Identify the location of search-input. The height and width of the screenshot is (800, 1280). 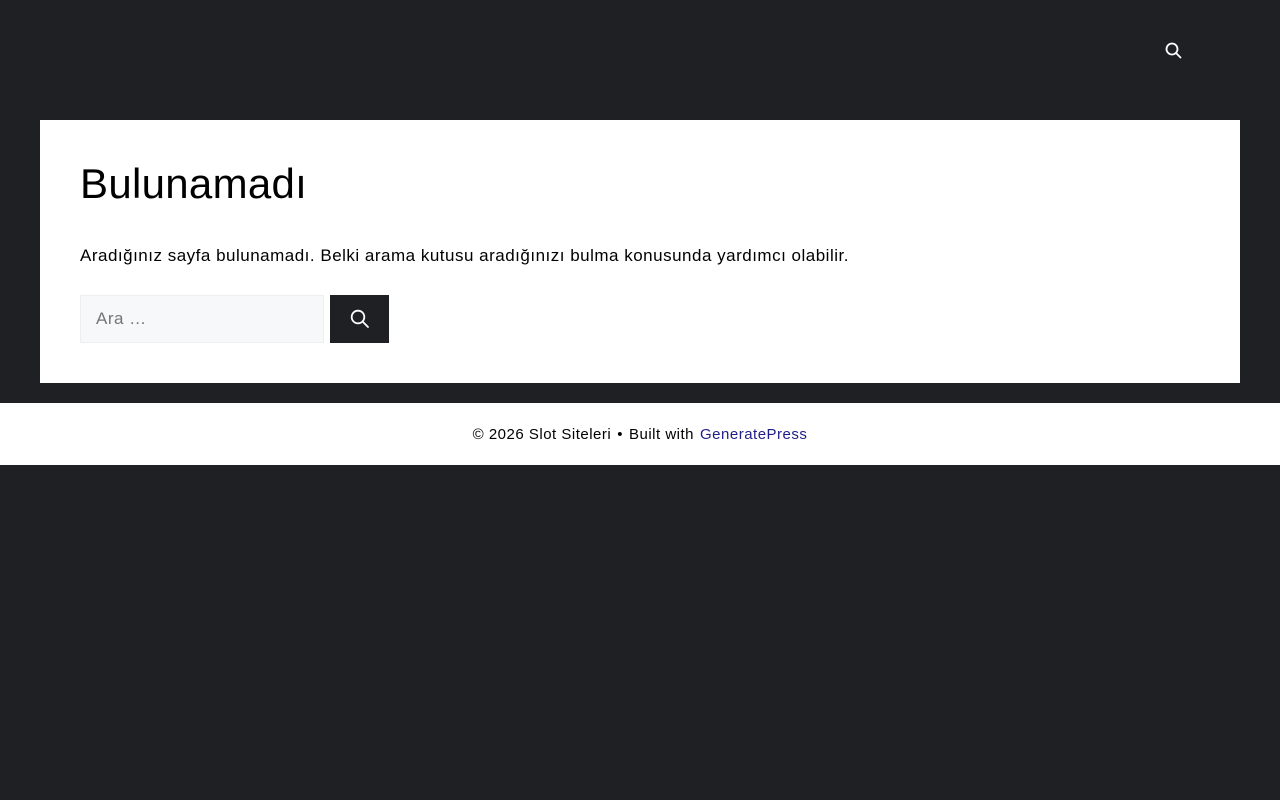
(202, 319).